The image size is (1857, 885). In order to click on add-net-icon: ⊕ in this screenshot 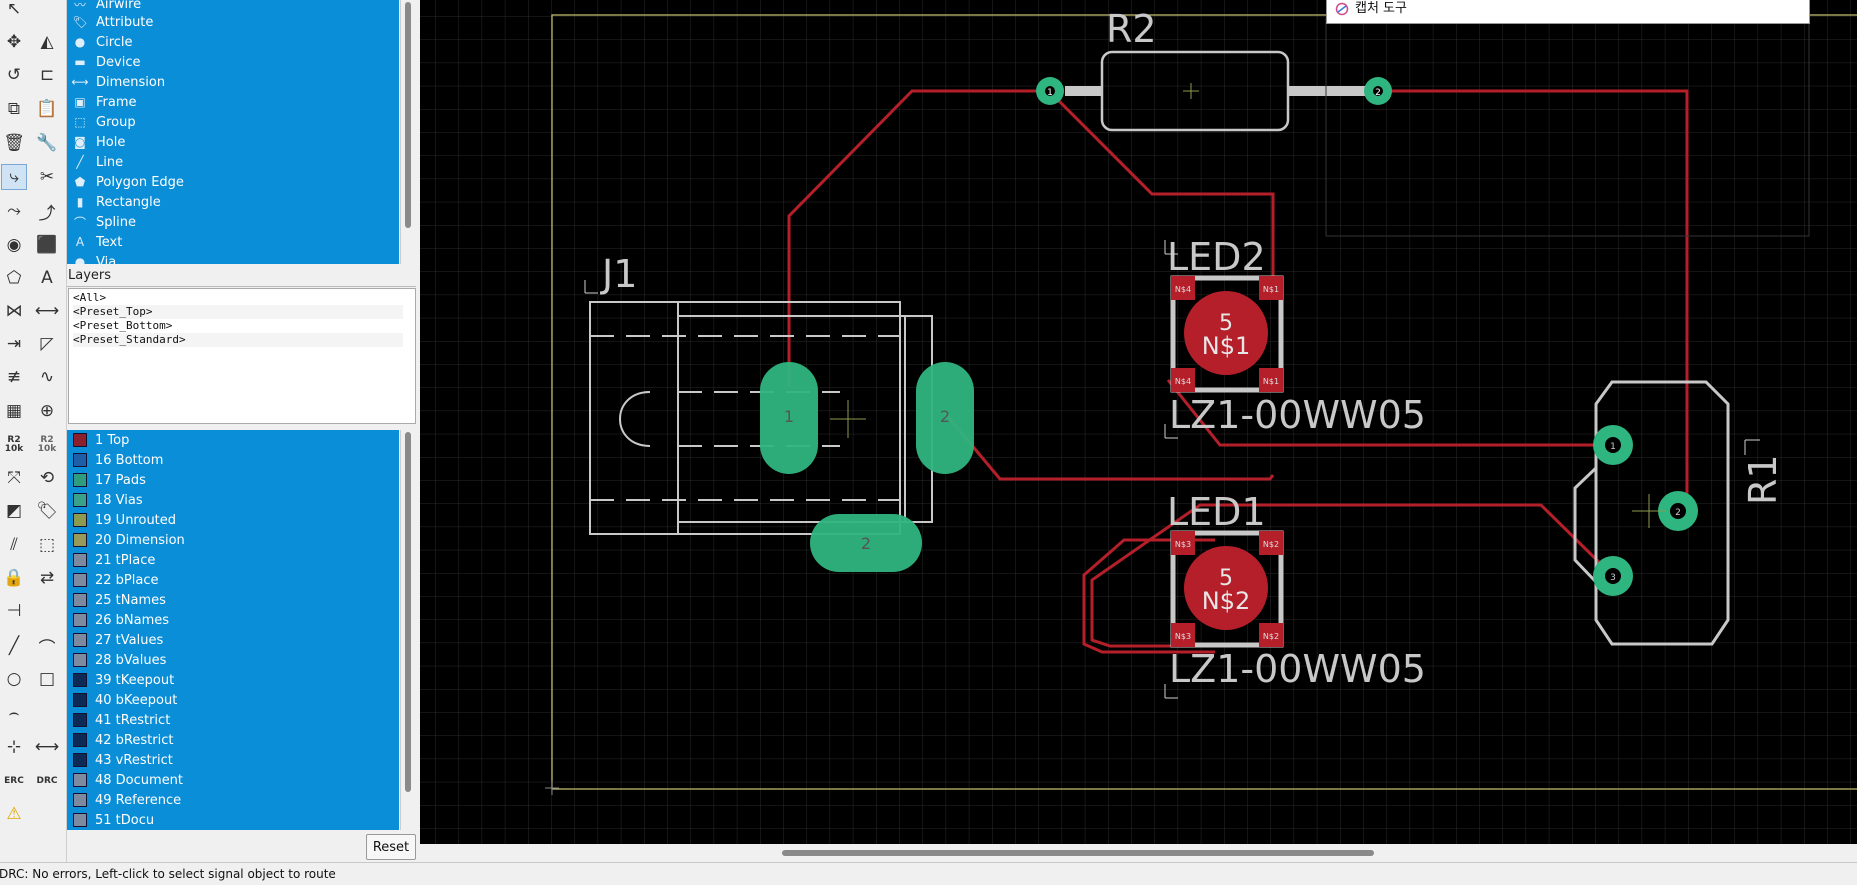, I will do `click(47, 411)`.